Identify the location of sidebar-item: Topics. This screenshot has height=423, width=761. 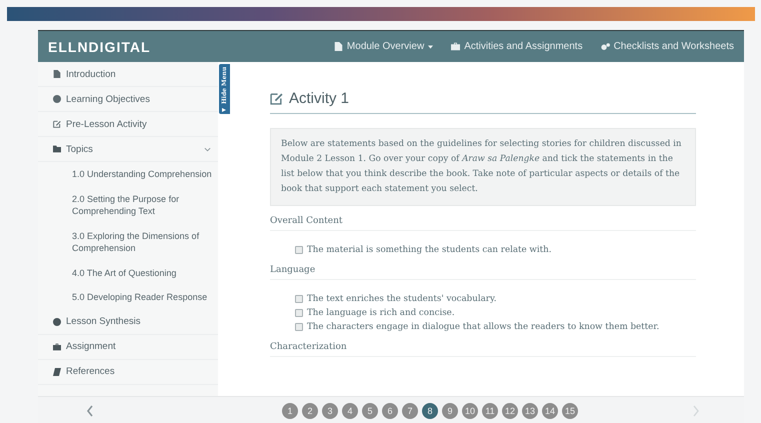
(128, 149).